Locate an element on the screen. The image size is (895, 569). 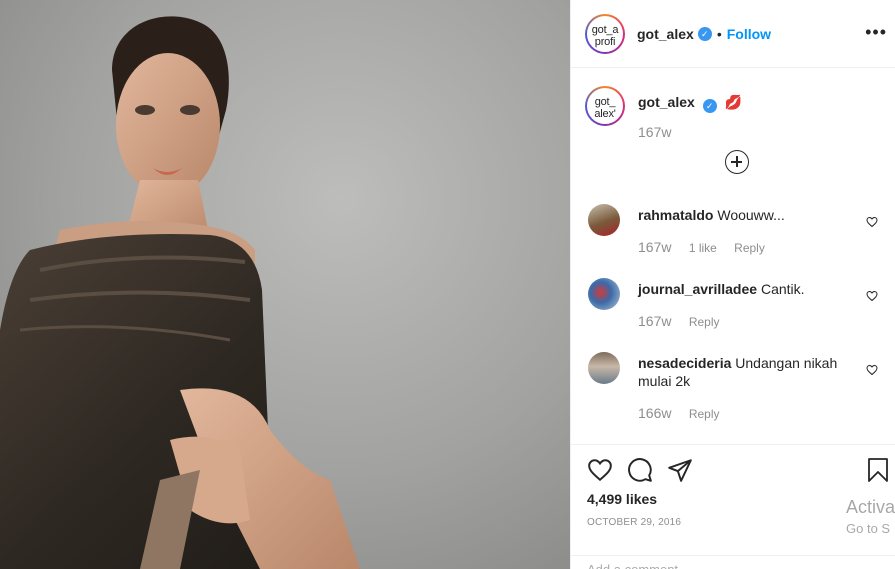
post-header: got_a profi got_alex ✓ • Follow ••• is located at coordinates (733, 34).